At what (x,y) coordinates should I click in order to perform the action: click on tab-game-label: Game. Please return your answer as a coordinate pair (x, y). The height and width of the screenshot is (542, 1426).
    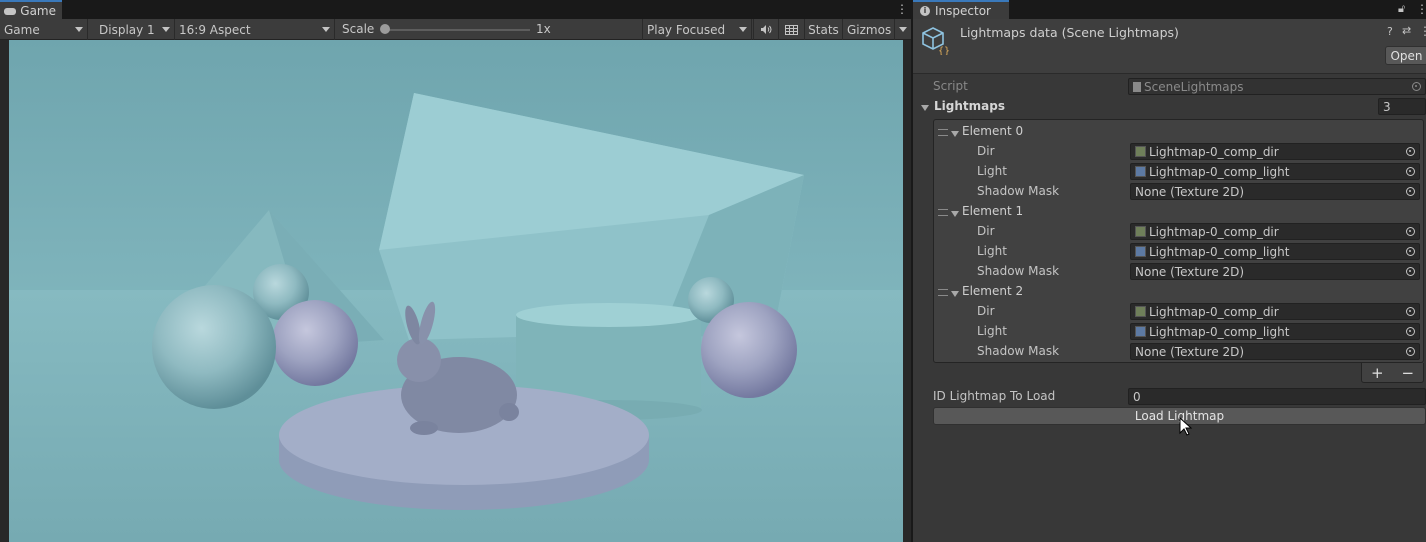
    Looking at the image, I should click on (38, 11).